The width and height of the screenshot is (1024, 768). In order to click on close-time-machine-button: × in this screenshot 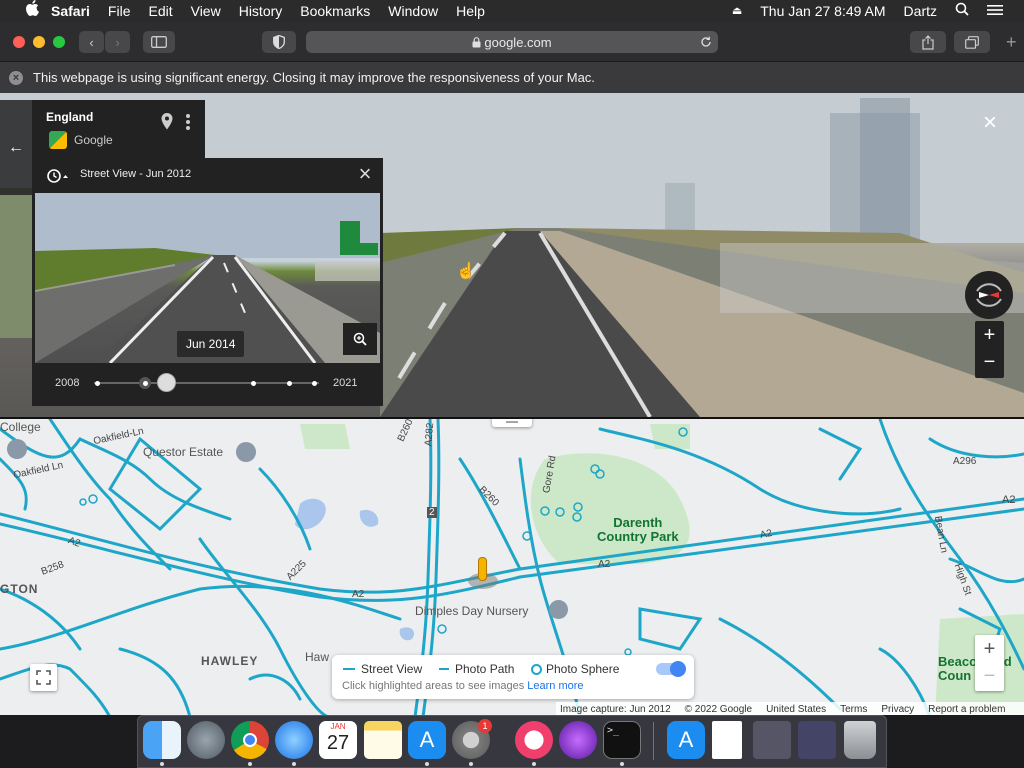, I will do `click(365, 174)`.